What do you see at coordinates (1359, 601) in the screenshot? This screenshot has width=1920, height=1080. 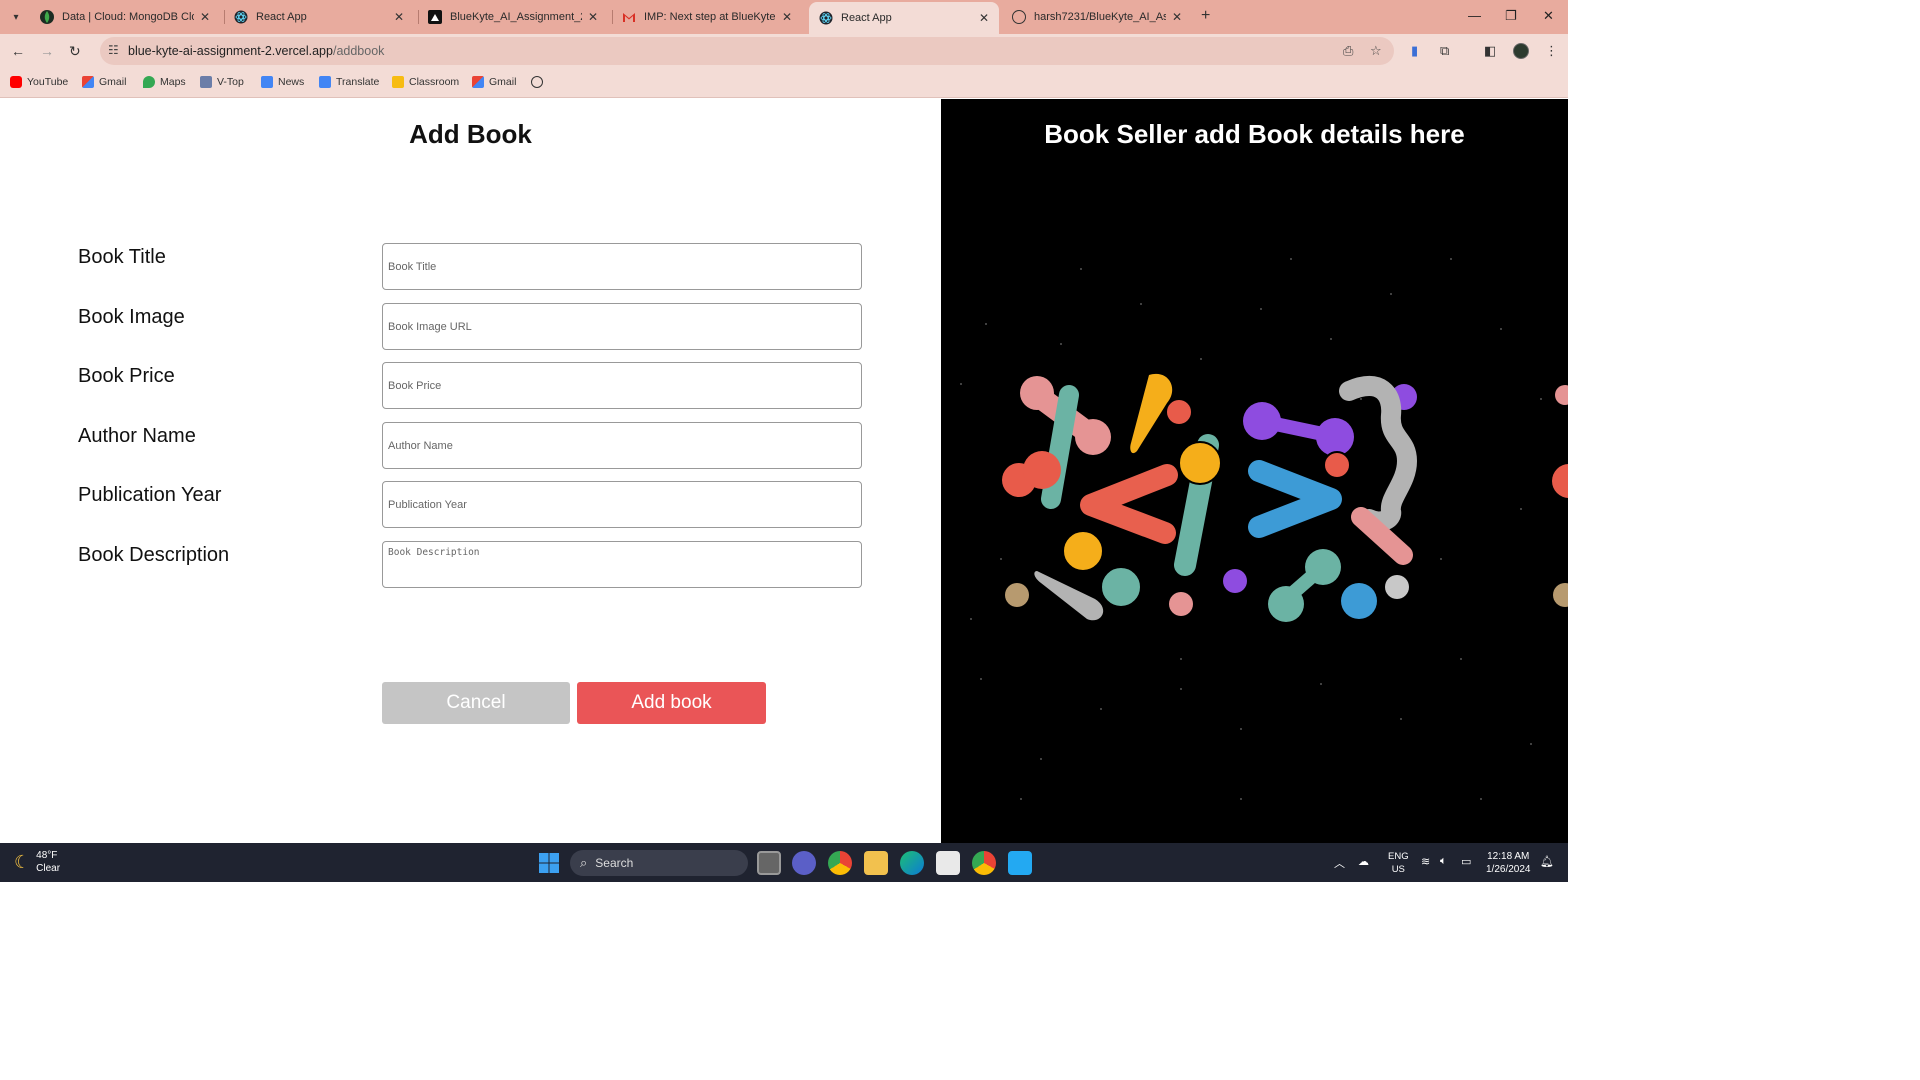 I see `blue-circle-shape` at bounding box center [1359, 601].